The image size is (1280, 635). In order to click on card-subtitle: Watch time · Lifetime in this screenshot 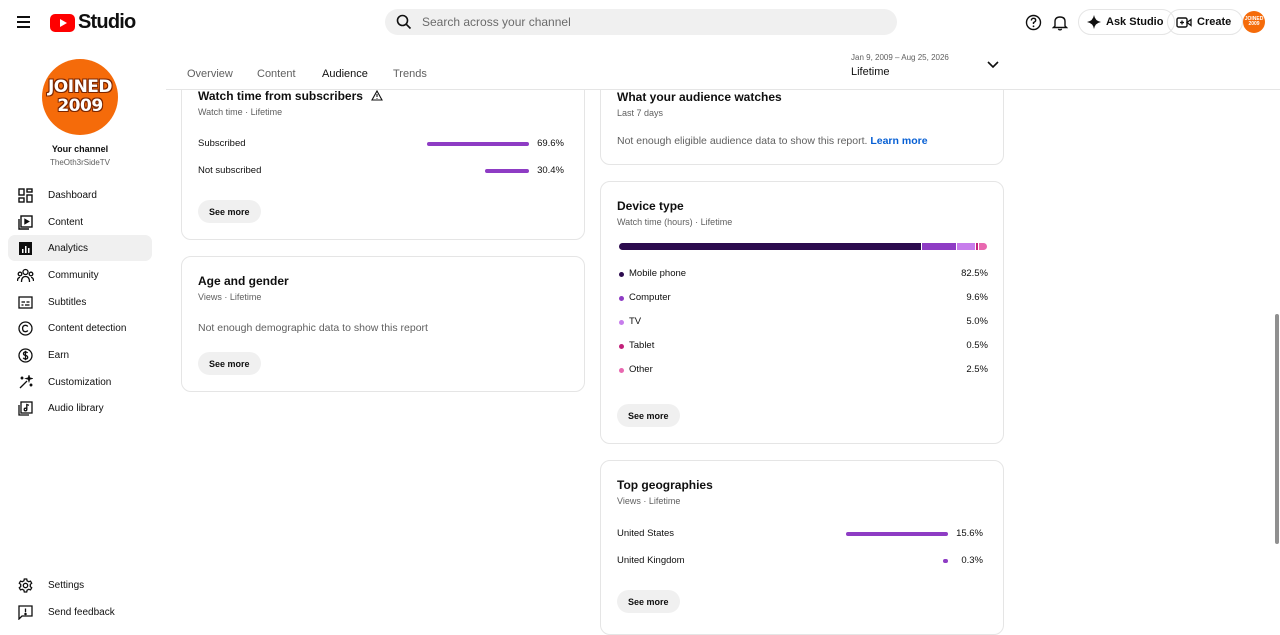, I will do `click(240, 112)`.